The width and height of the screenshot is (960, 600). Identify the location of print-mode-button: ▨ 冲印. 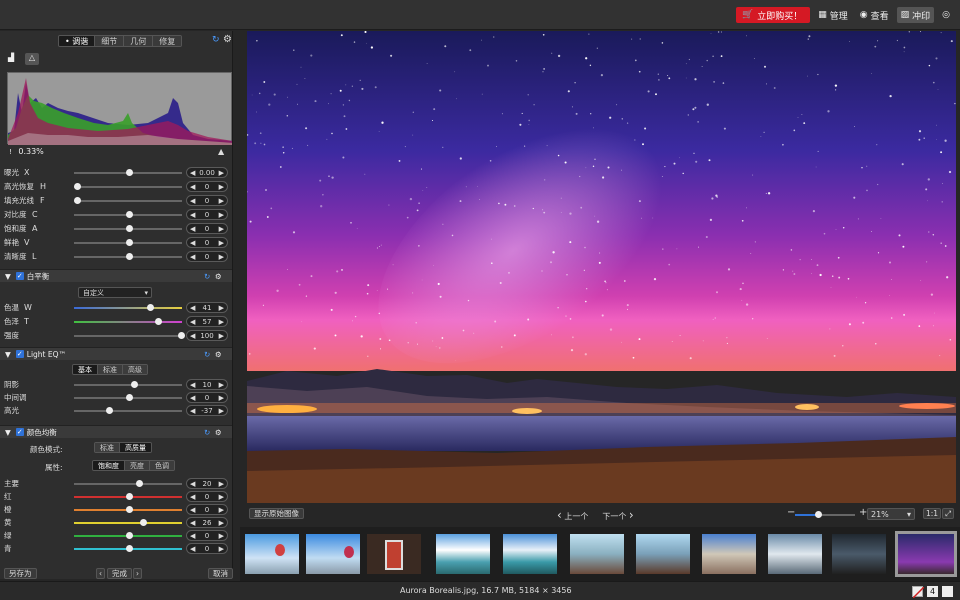
(915, 15).